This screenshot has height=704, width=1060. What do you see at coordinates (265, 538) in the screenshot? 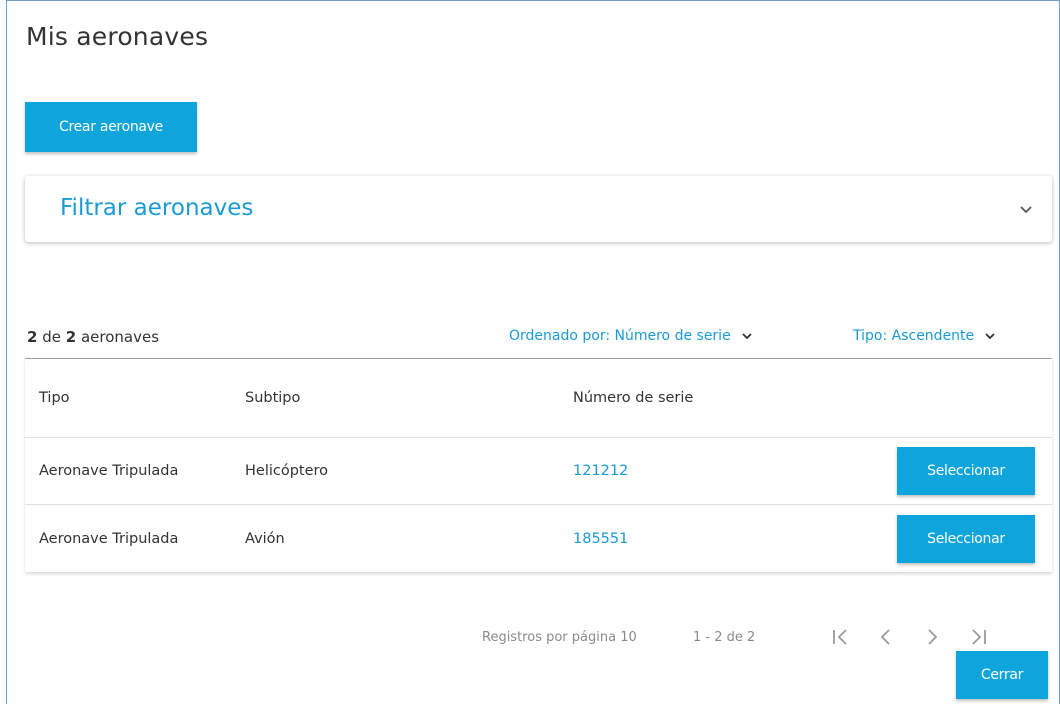
I see `cell-subtipo: Avión` at bounding box center [265, 538].